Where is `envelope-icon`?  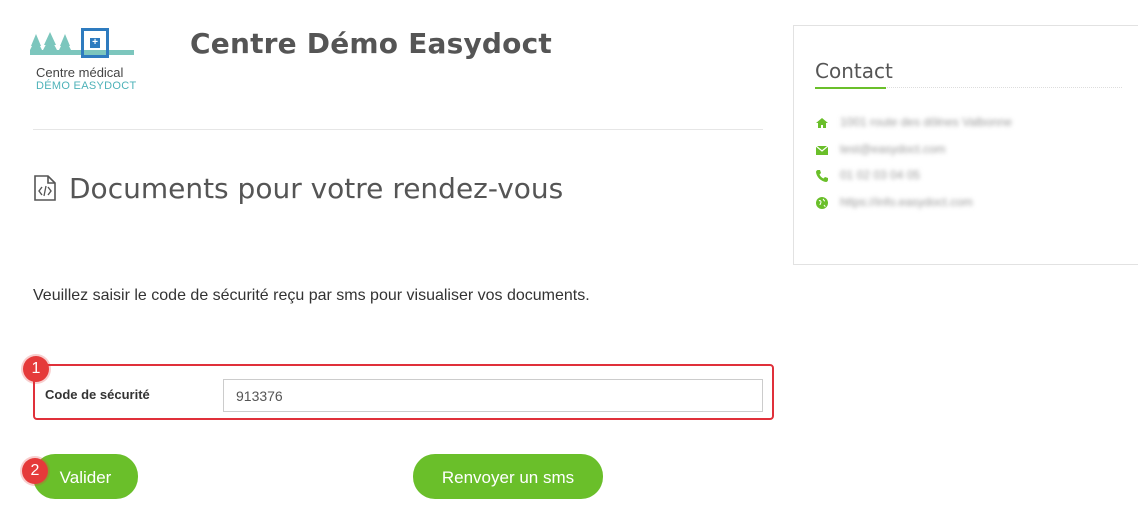
envelope-icon is located at coordinates (822, 150).